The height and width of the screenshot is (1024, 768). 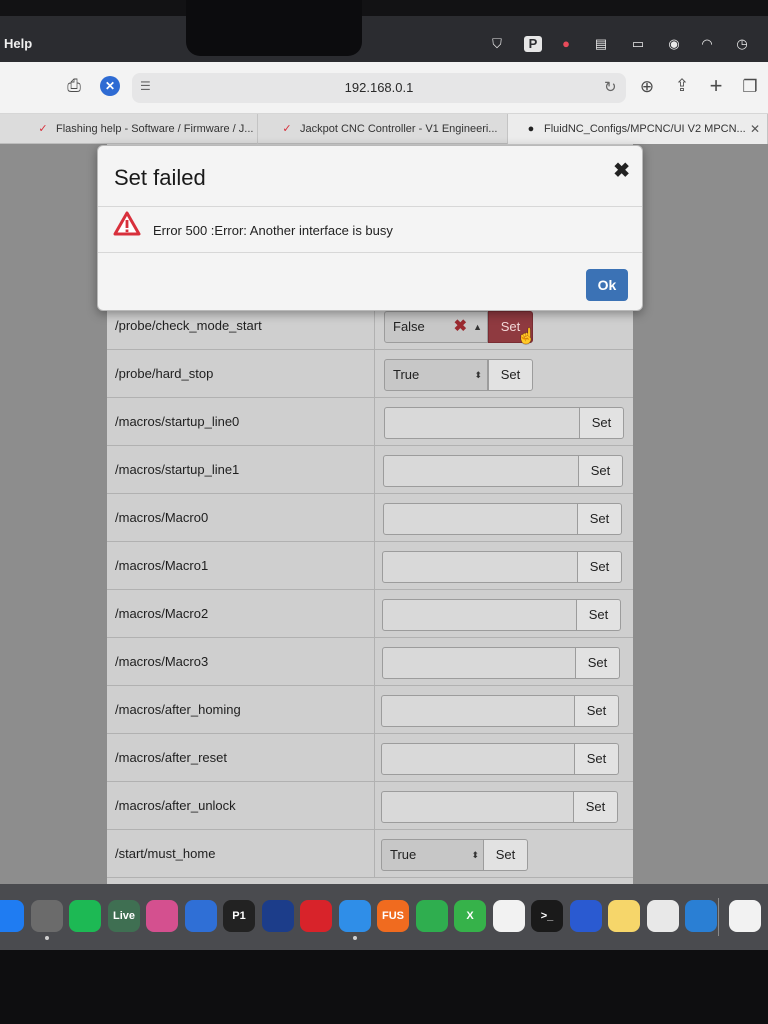 I want to click on cura-icon, so click(x=663, y=916).